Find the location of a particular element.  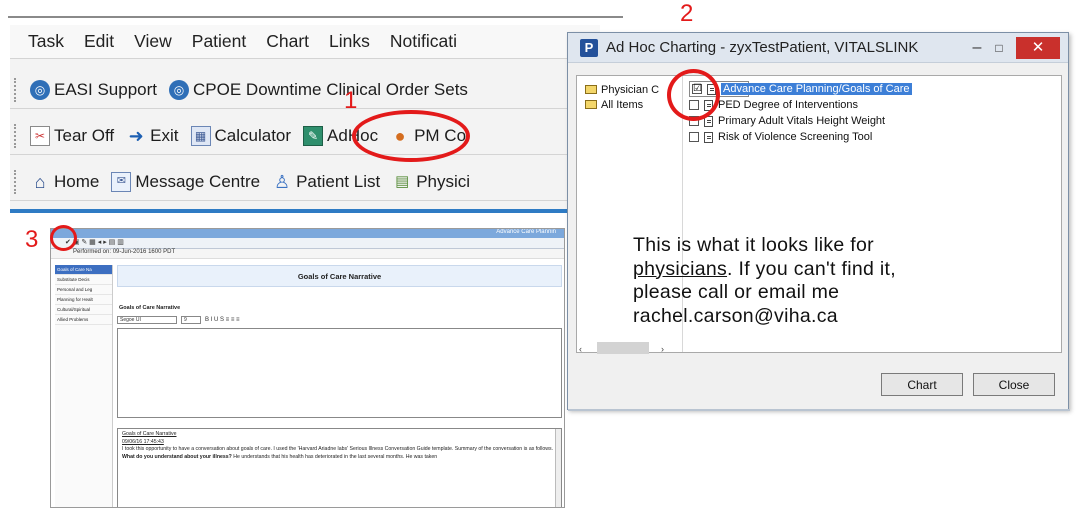

adhoc-icon: ✎ is located at coordinates (313, 135).